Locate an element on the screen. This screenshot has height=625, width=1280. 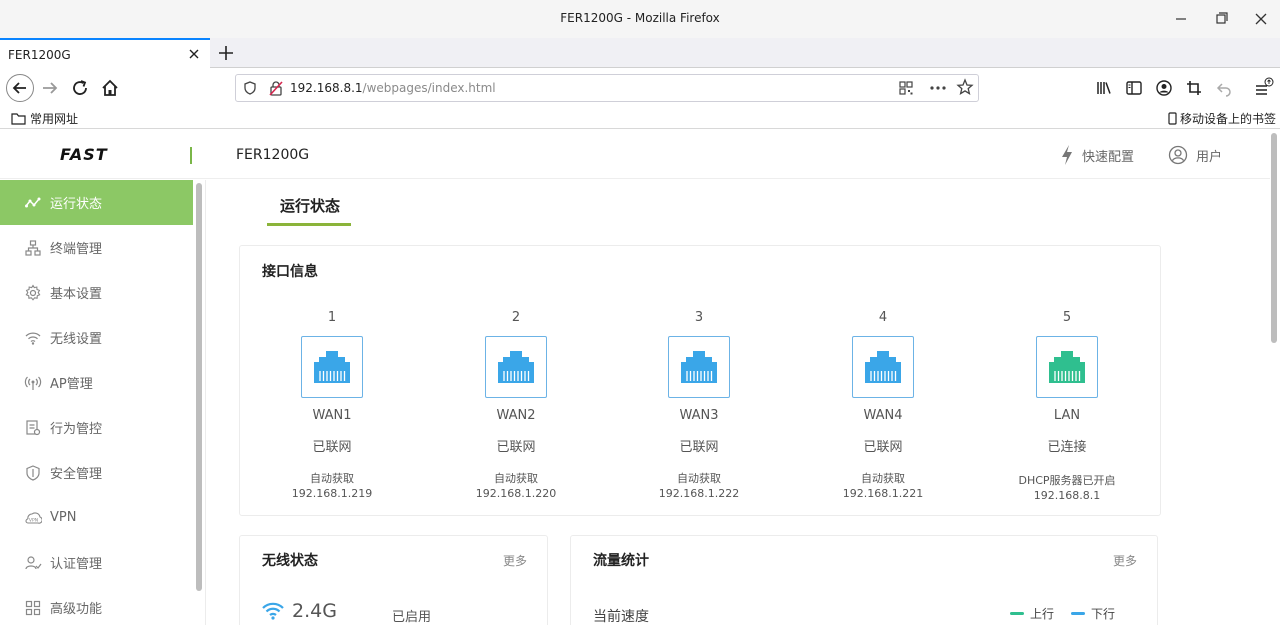
port-ip: 192.168.1.222 is located at coordinates (699, 493).